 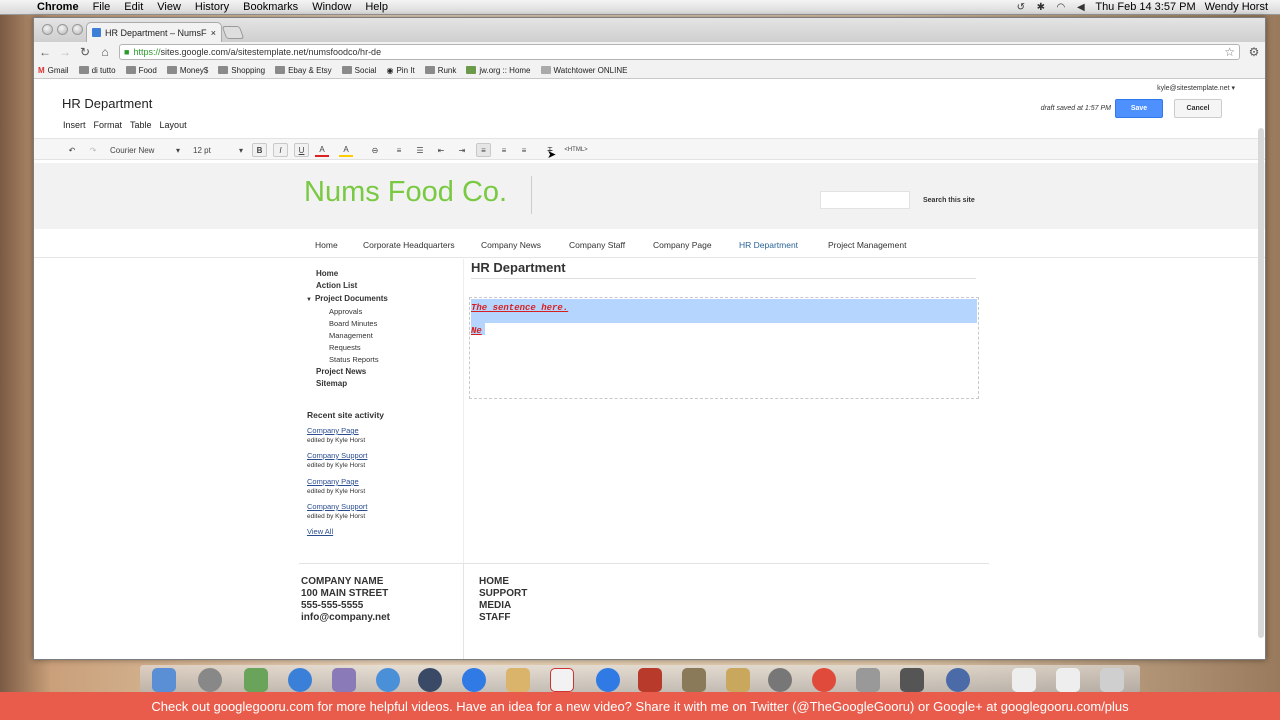 I want to click on editor-text-line: Ne, so click(x=476, y=331).